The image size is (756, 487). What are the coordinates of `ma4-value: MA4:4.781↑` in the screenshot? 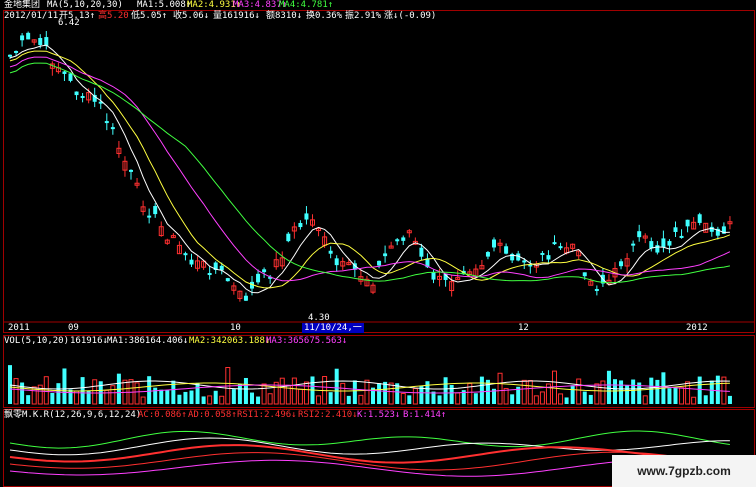 It's located at (306, 5).